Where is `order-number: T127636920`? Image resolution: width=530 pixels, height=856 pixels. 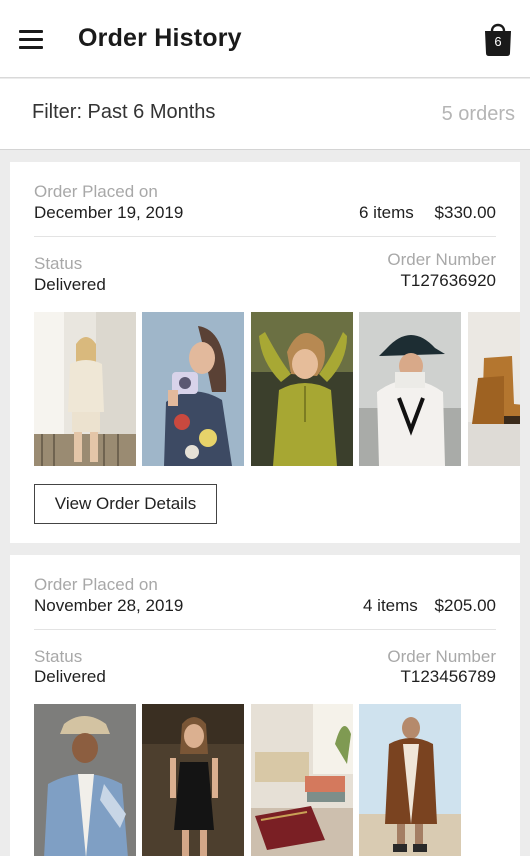
order-number: T127636920 is located at coordinates (448, 280).